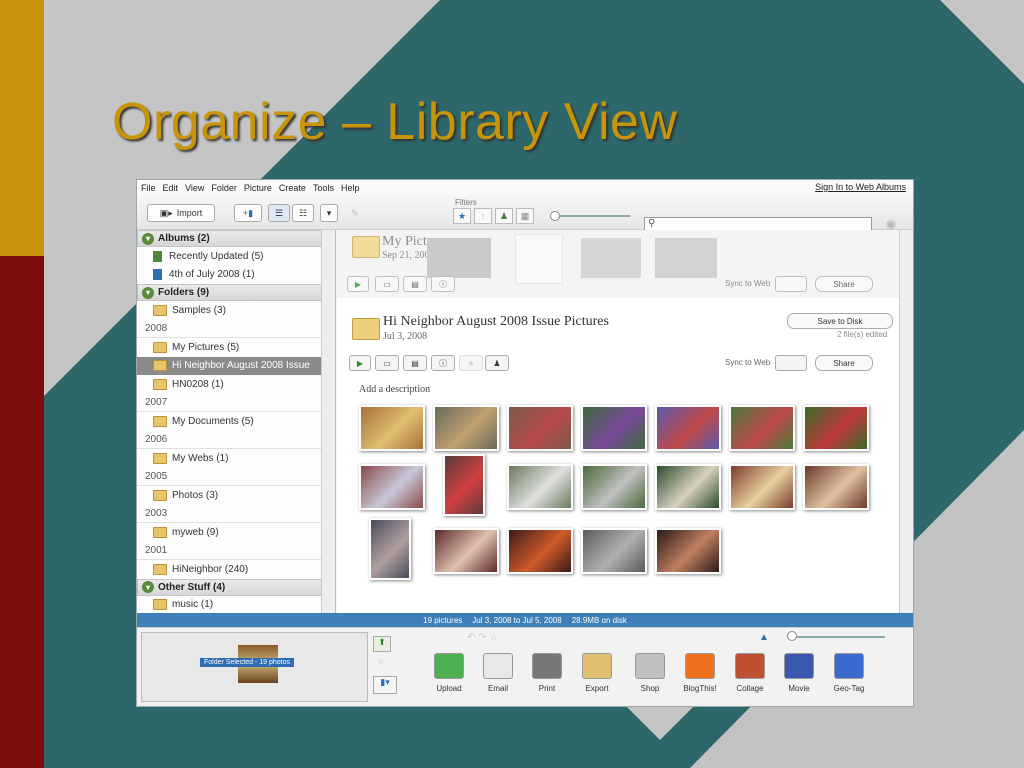  I want to click on star-button: ★, so click(471, 363).